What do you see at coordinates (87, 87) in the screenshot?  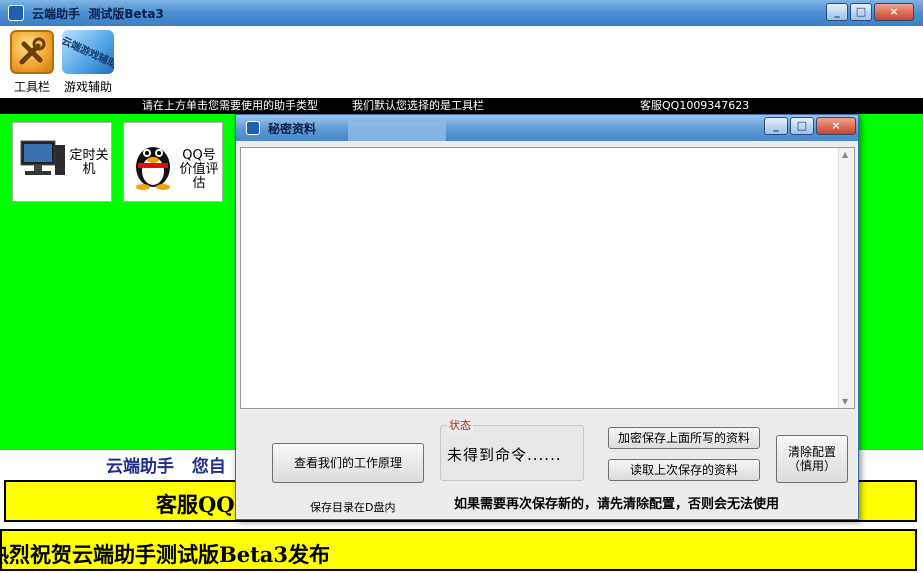 I see `toolbar-item-label: 游戏辅助` at bounding box center [87, 87].